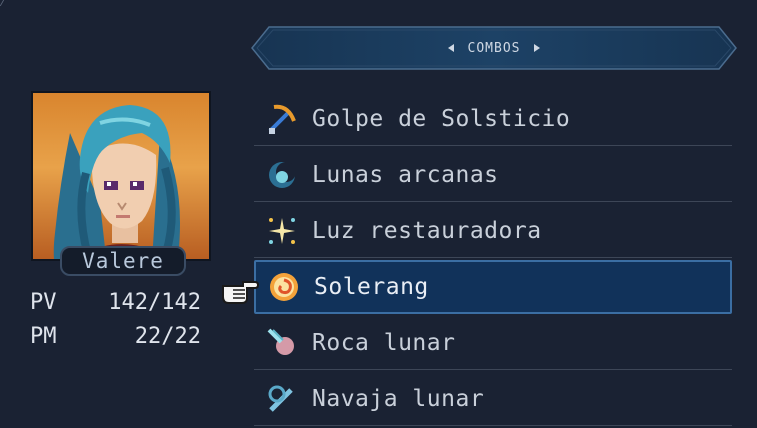  Describe the element at coordinates (493, 343) in the screenshot. I see `skill-item-roca-lunar: Roca lunar` at that location.